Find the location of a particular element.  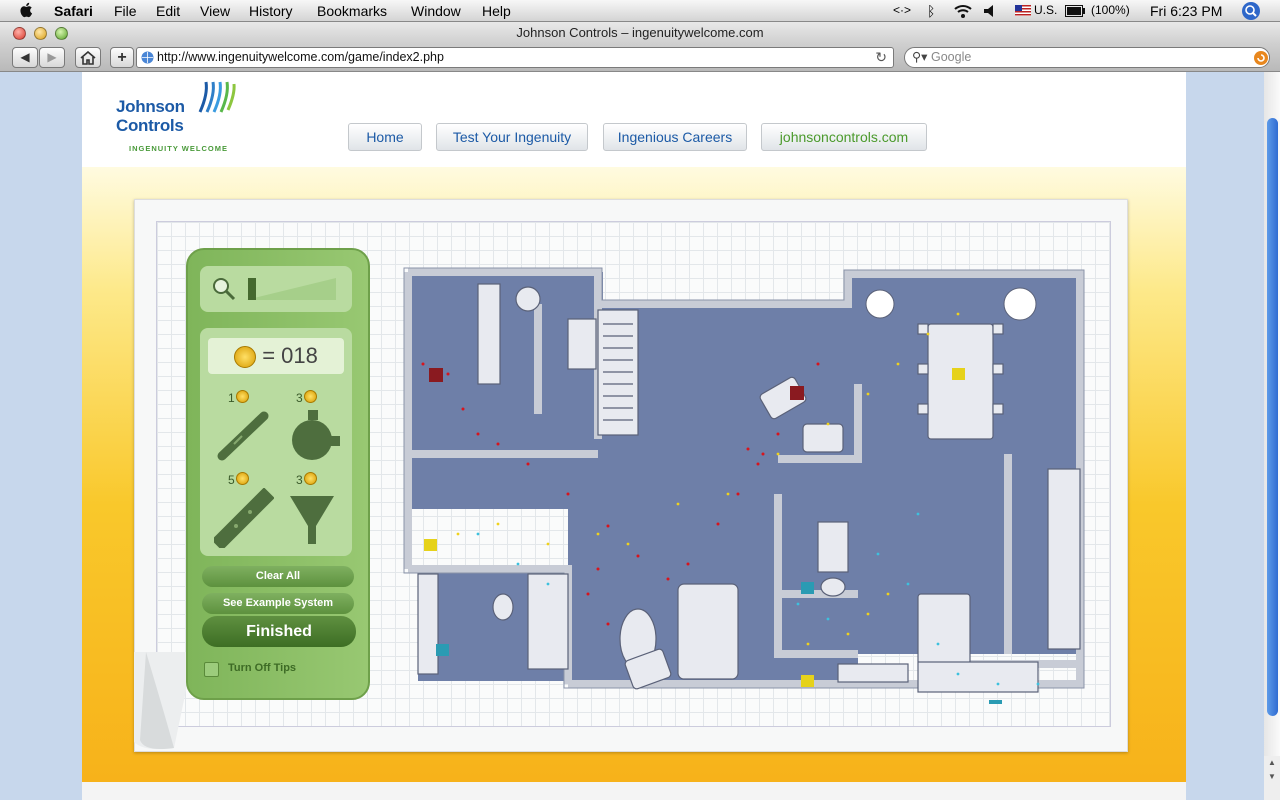

zoom-slider is located at coordinates (292, 289).